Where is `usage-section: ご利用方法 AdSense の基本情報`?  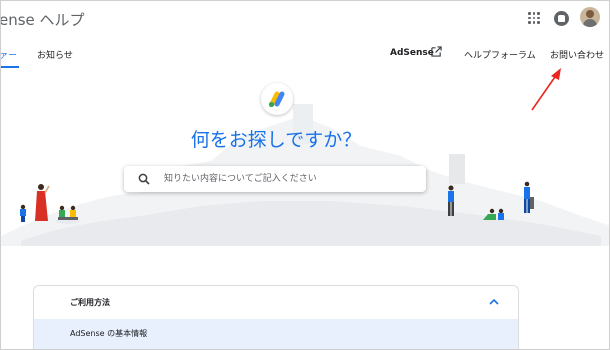
usage-section: ご利用方法 AdSense の基本情報 is located at coordinates (276, 317).